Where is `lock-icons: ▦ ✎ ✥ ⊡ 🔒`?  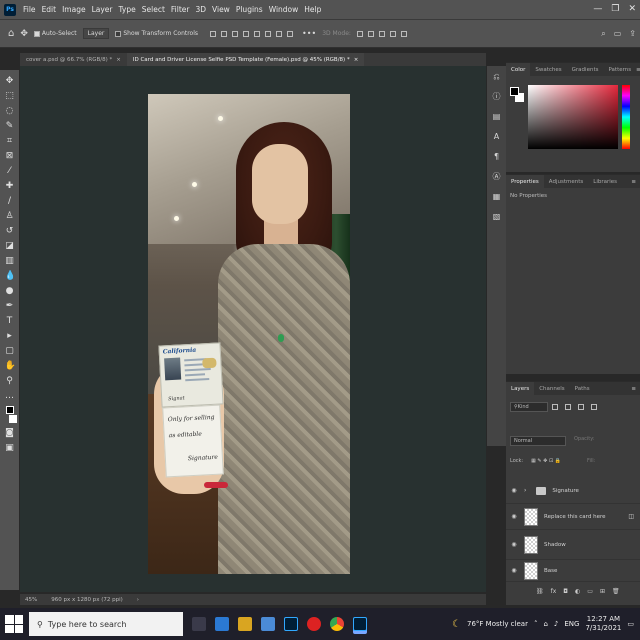
lock-icons: ▦ ✎ ✥ ⊡ 🔒 is located at coordinates (546, 461).